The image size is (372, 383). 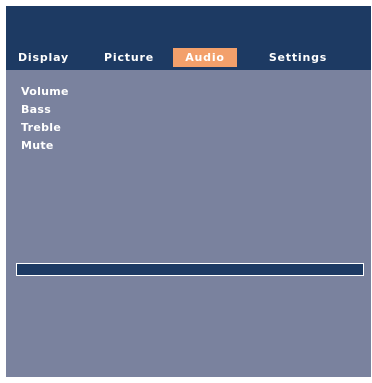 I want to click on status-bar, so click(x=190, y=269).